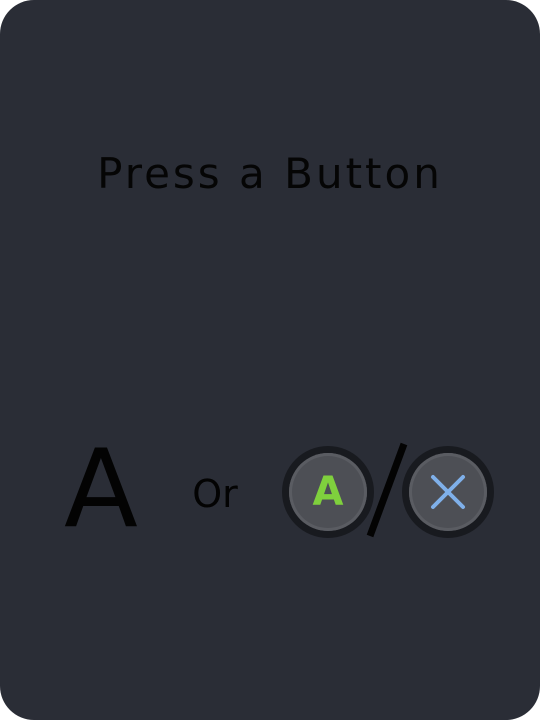 The image size is (540, 720). Describe the element at coordinates (101, 489) in the screenshot. I see `keyboard-key-a: A` at that location.